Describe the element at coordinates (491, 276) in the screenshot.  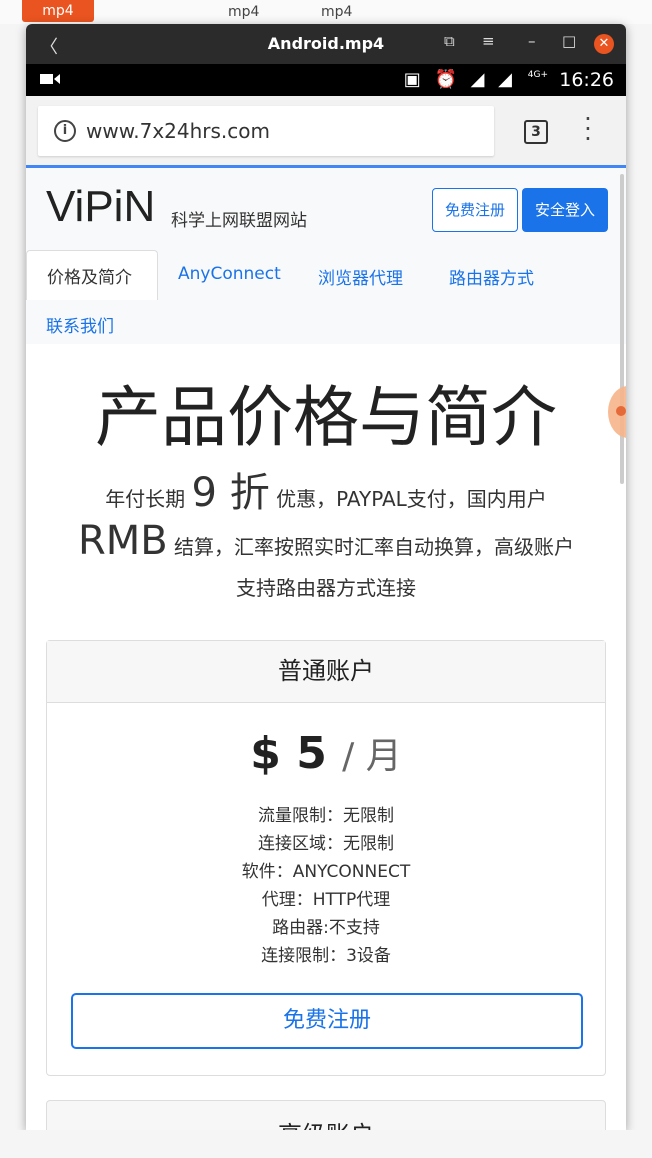
I see `nav-tab-router: 路由器方式` at that location.